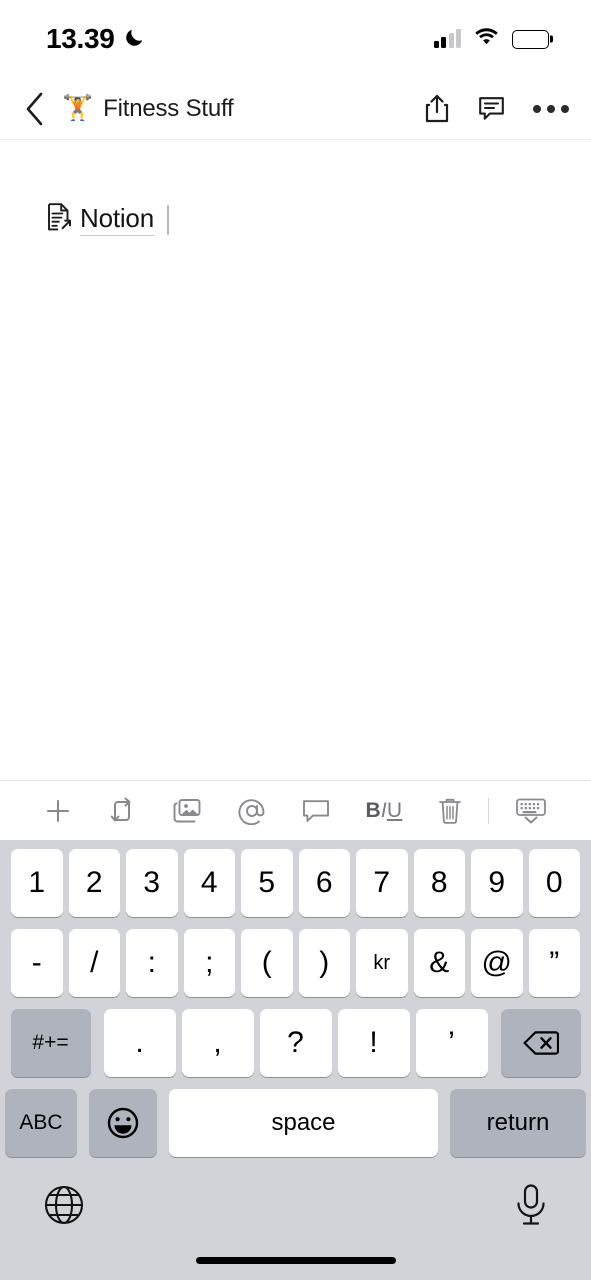  I want to click on key-semicolon: ;, so click(209, 963).